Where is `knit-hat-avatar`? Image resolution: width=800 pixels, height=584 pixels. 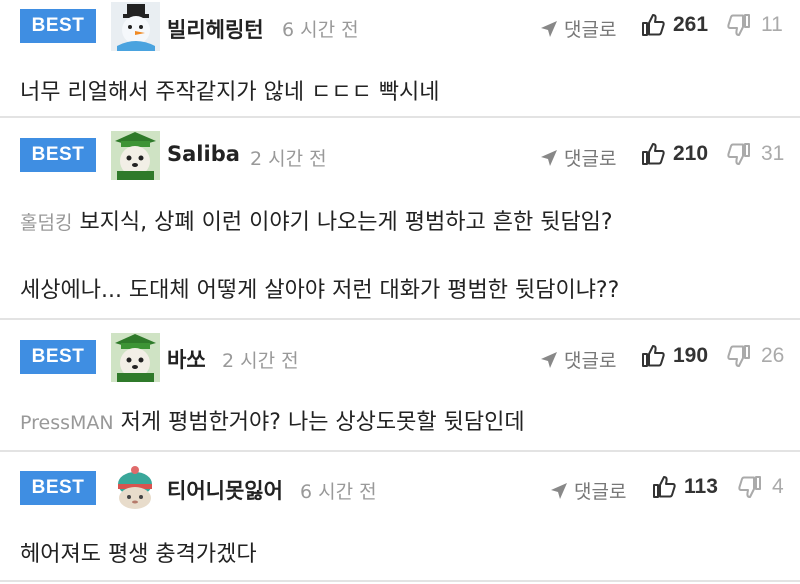 knit-hat-avatar is located at coordinates (135, 488).